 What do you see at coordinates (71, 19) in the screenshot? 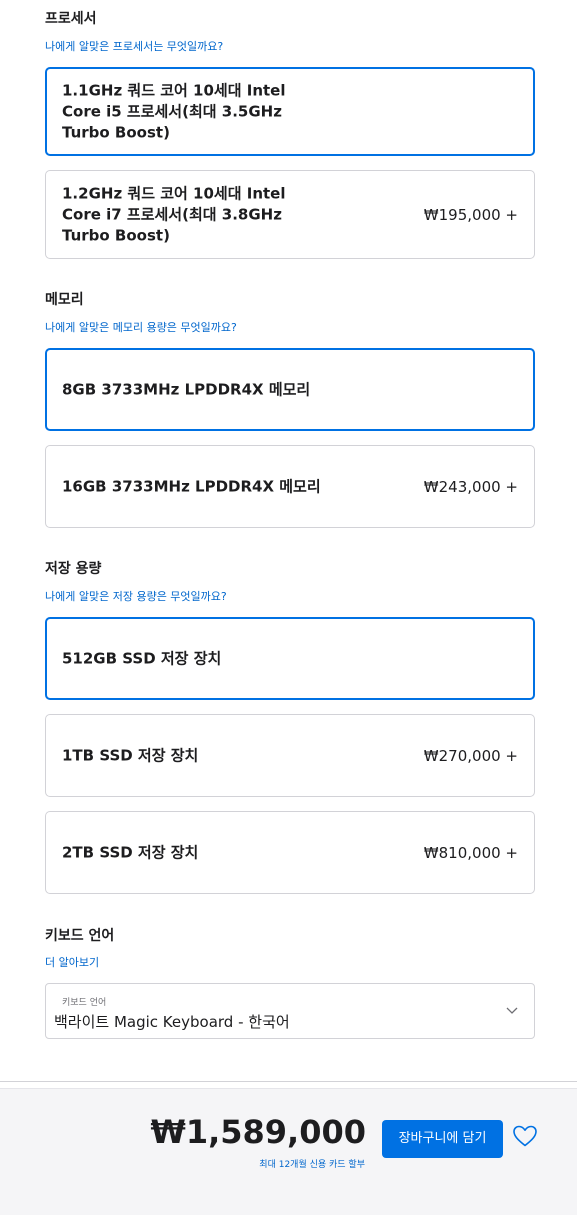
I see `processor-section-title: 프로세서` at bounding box center [71, 19].